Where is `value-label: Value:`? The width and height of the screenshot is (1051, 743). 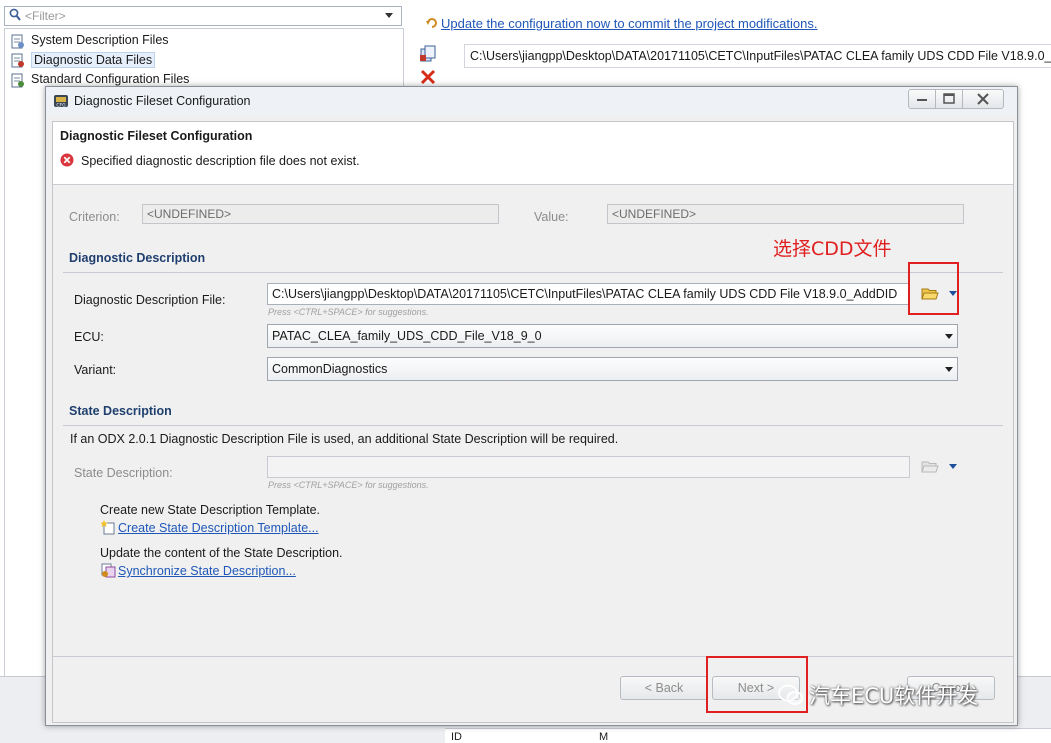 value-label: Value: is located at coordinates (551, 217).